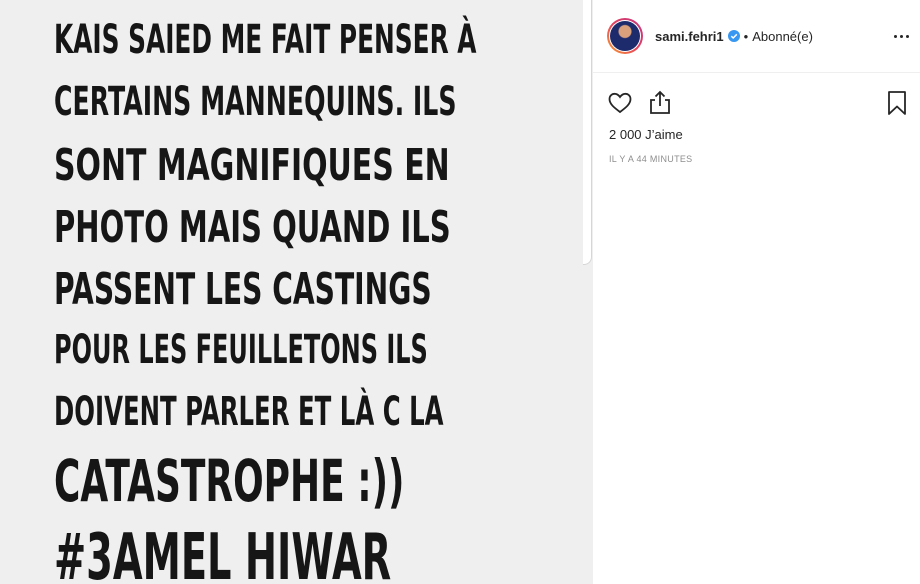 The image size is (920, 584). Describe the element at coordinates (897, 103) in the screenshot. I see `bookmark-icon` at that location.